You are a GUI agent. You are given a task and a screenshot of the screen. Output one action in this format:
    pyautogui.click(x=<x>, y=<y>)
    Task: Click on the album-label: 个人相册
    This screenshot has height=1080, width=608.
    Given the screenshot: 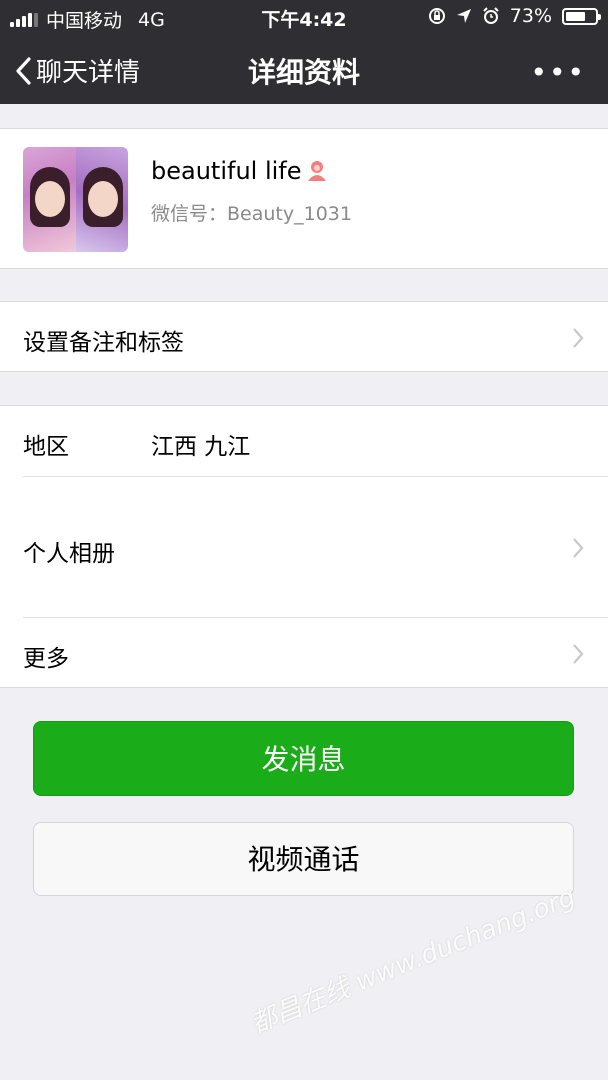 What is the action you would take?
    pyautogui.click(x=69, y=554)
    